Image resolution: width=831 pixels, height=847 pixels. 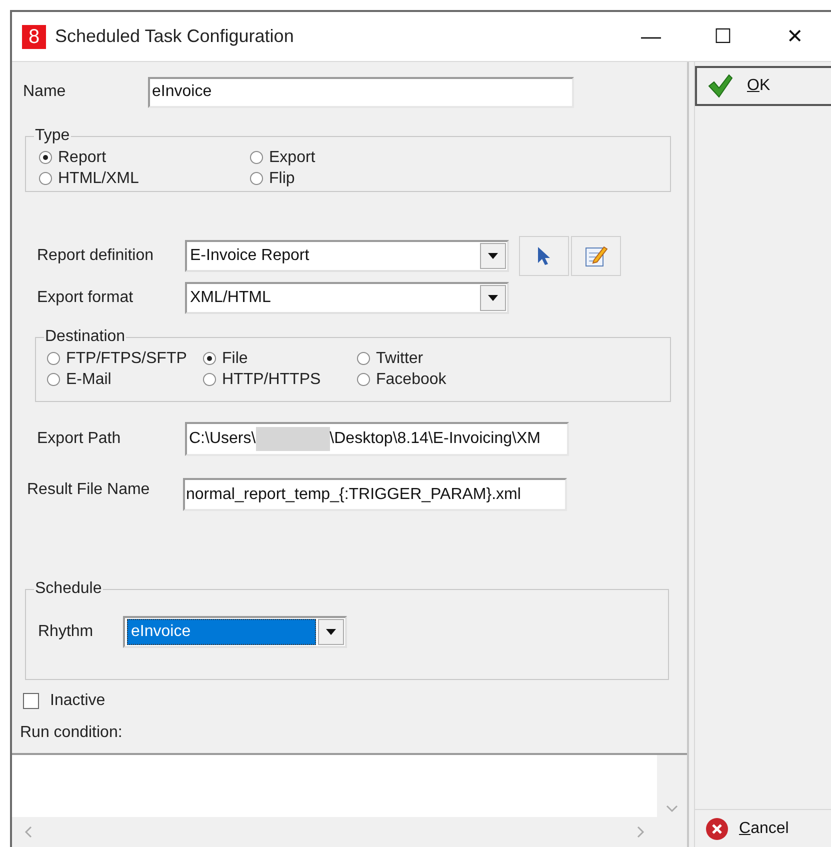 I want to click on input-field: C:\Users\ \Desktop\8.14\E-Invoicing\XM, so click(x=377, y=439).